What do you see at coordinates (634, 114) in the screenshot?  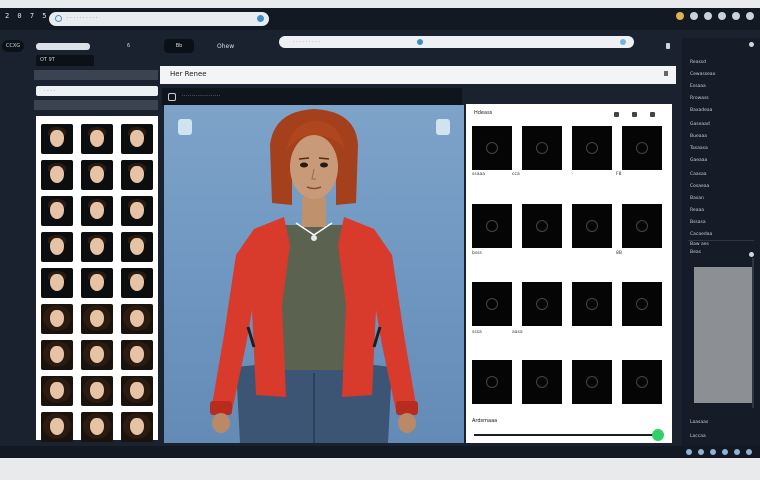 I see `grid-icon` at bounding box center [634, 114].